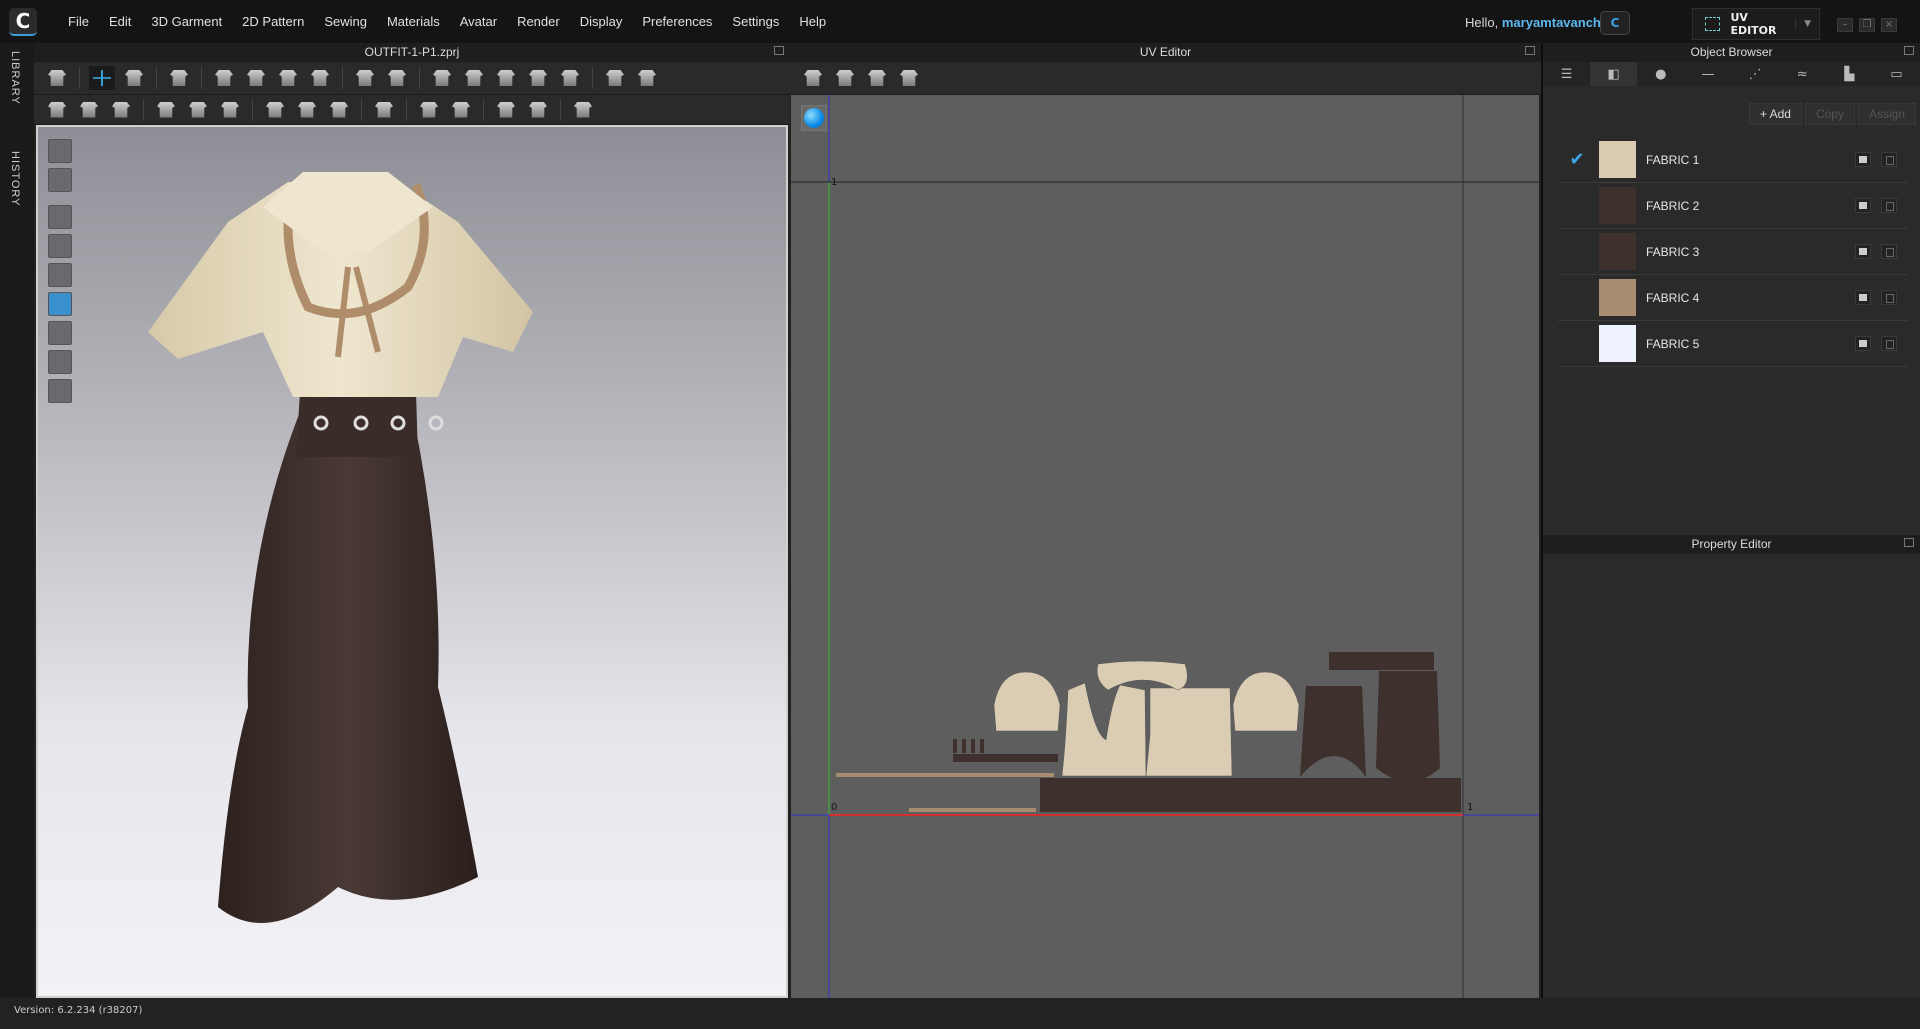 The image size is (1920, 1029). Describe the element at coordinates (1845, 25) in the screenshot. I see `minimize-button: –` at that location.